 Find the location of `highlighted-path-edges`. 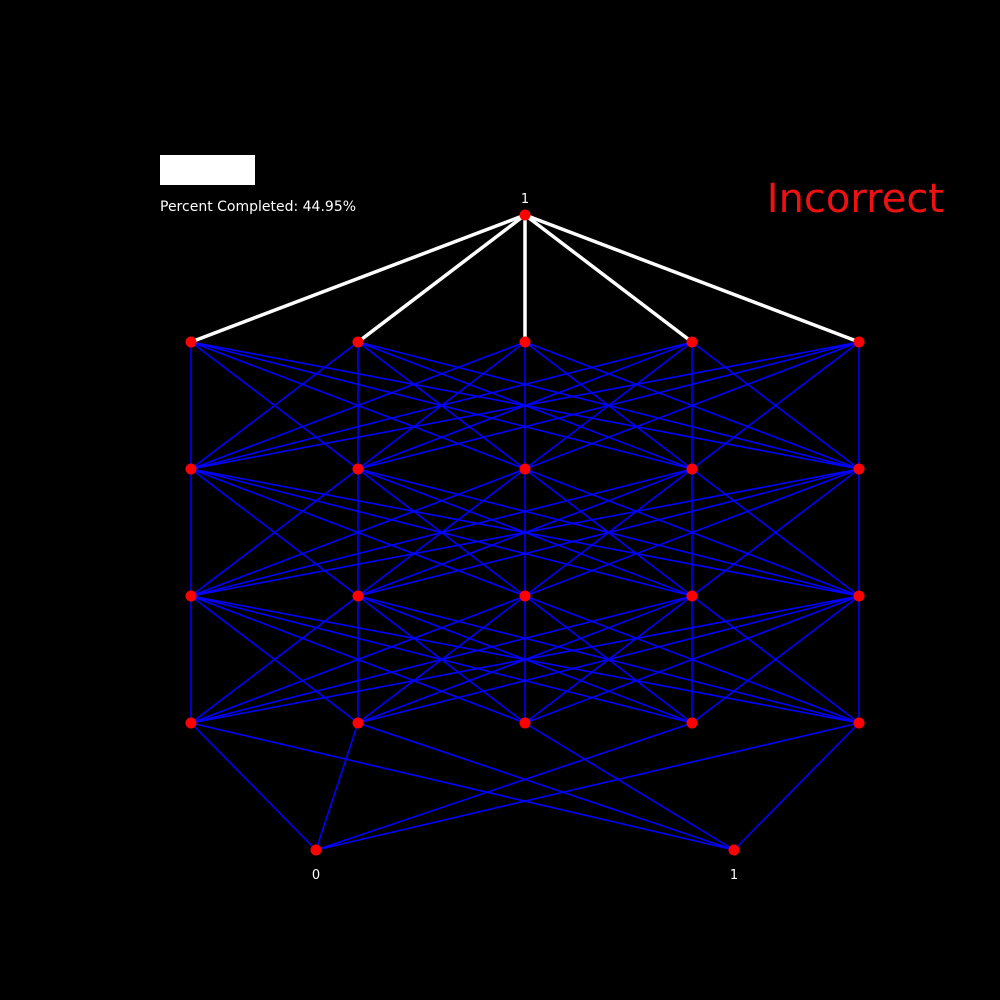

highlighted-path-edges is located at coordinates (525, 278).